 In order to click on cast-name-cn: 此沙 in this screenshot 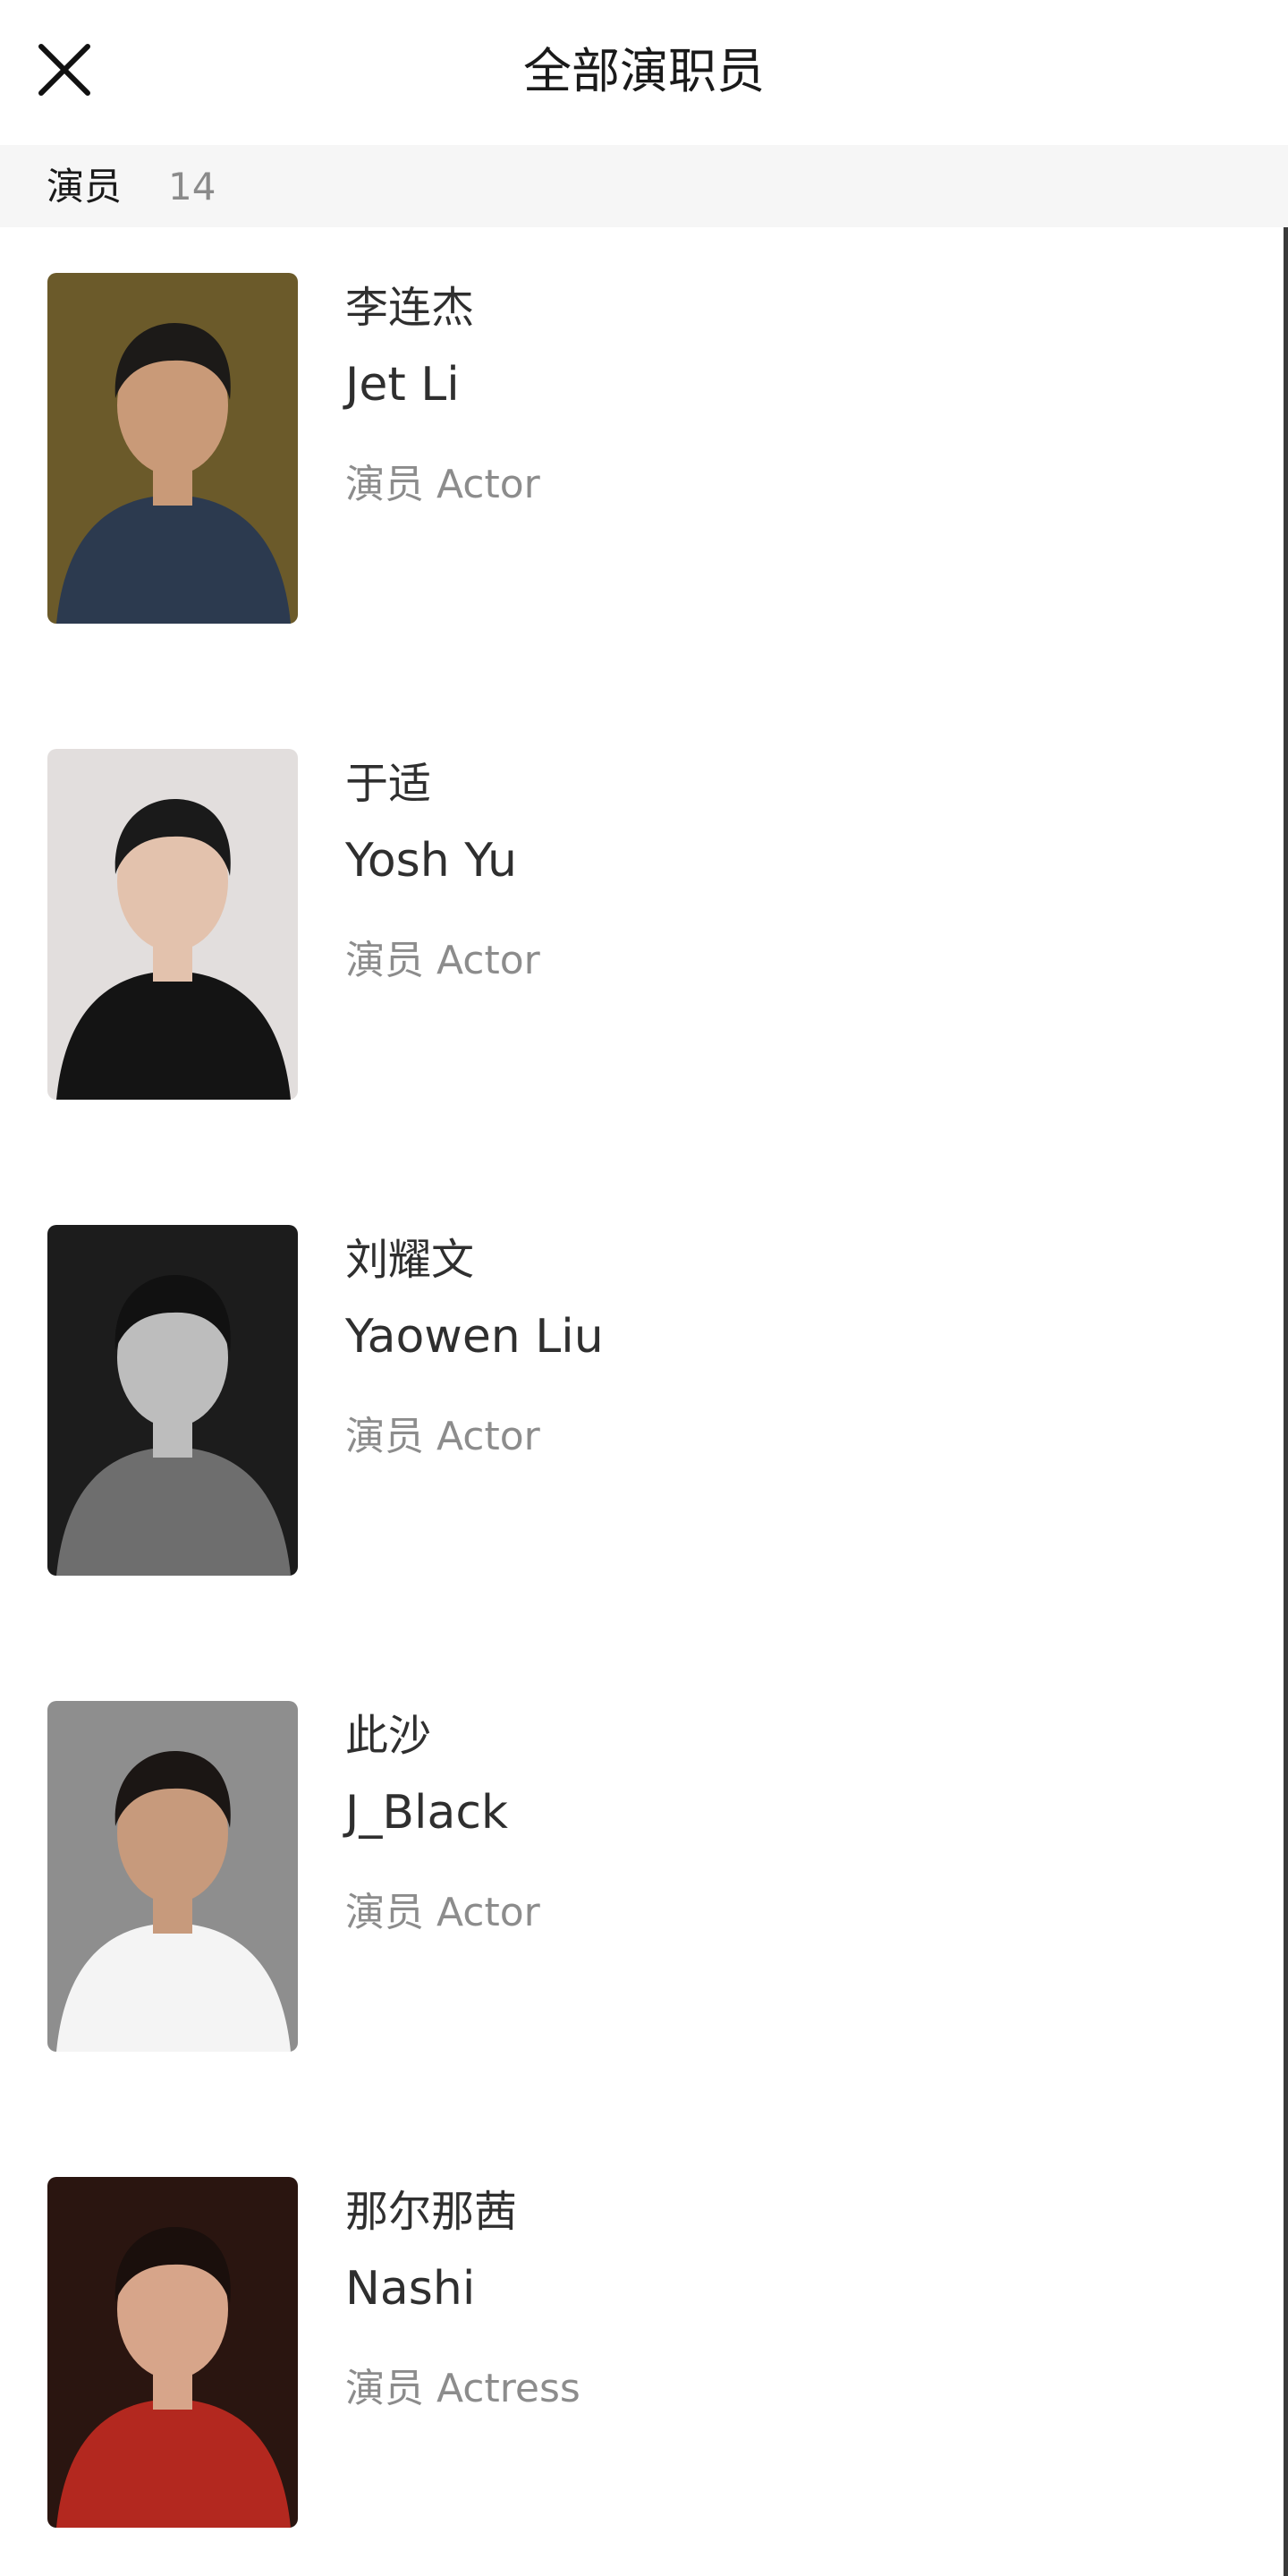, I will do `click(388, 1736)`.